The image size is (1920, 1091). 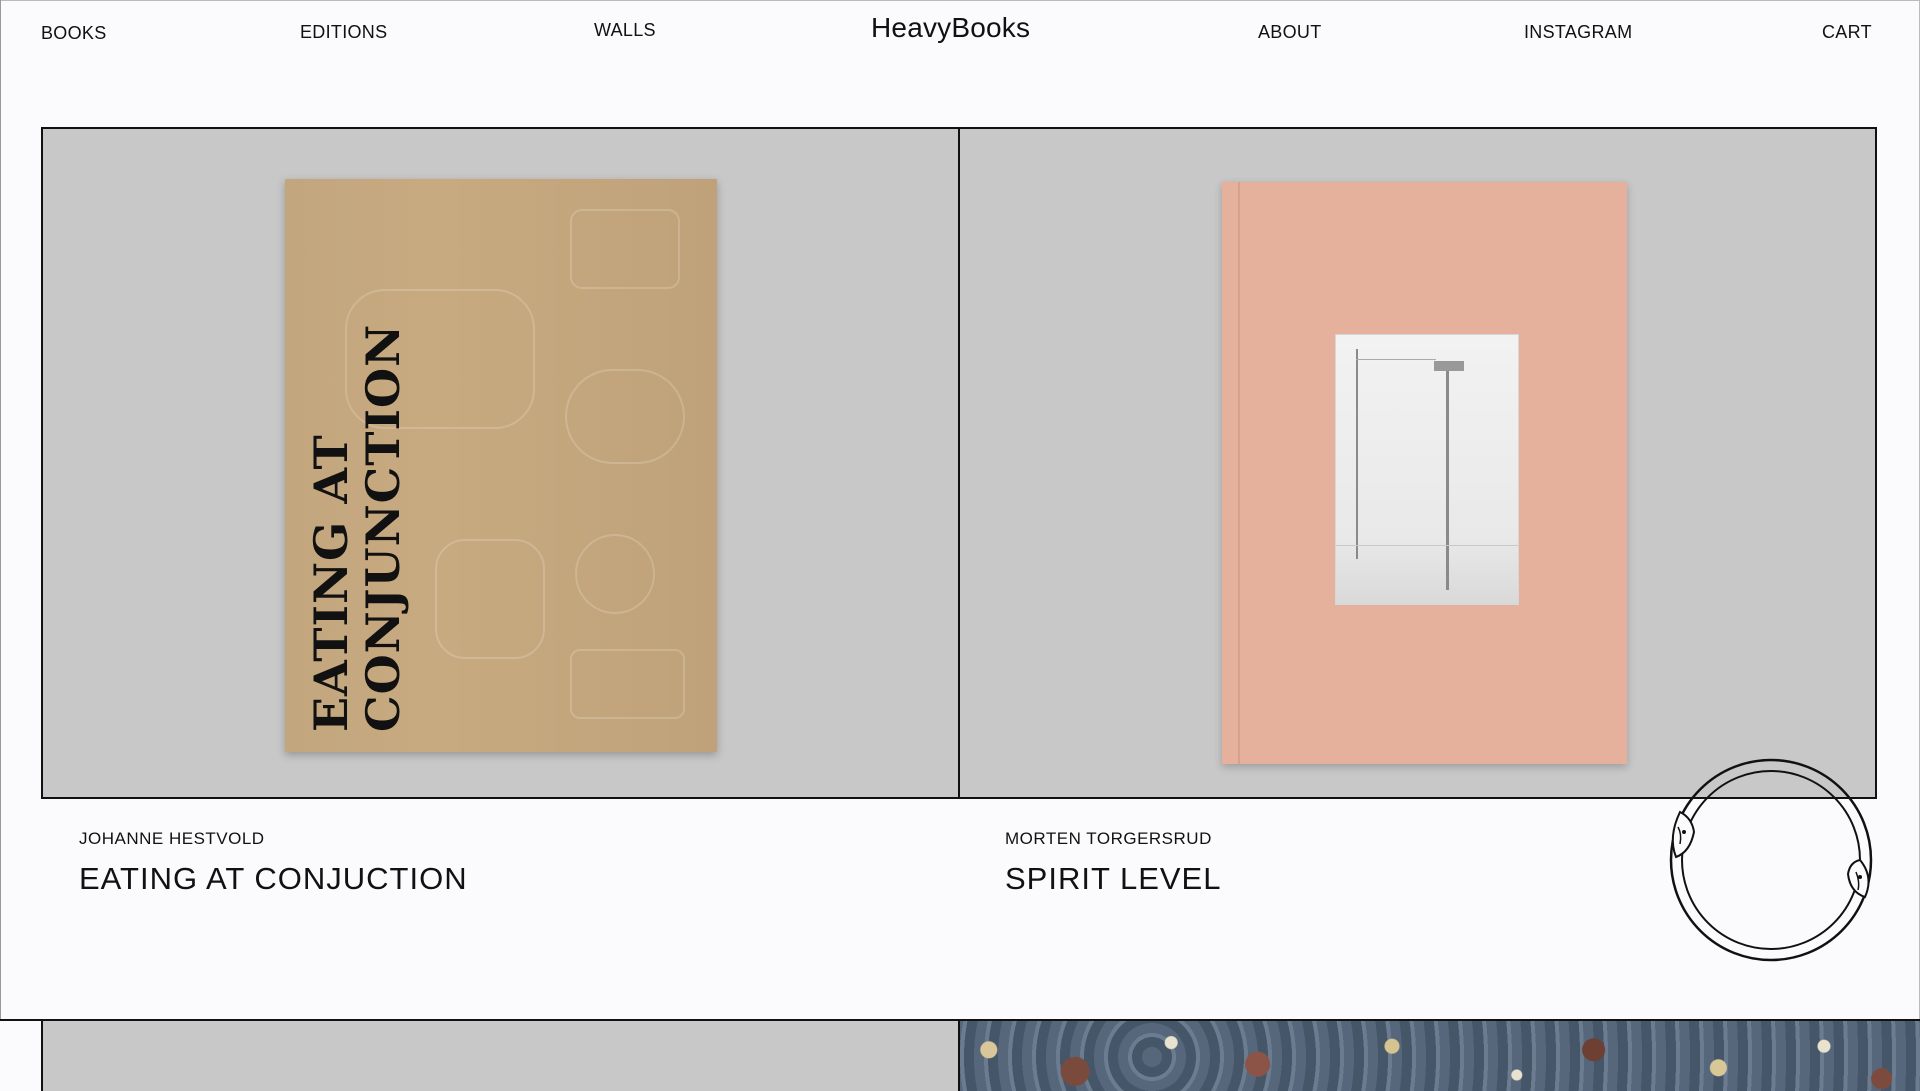 I want to click on cover-photo, so click(x=1427, y=469).